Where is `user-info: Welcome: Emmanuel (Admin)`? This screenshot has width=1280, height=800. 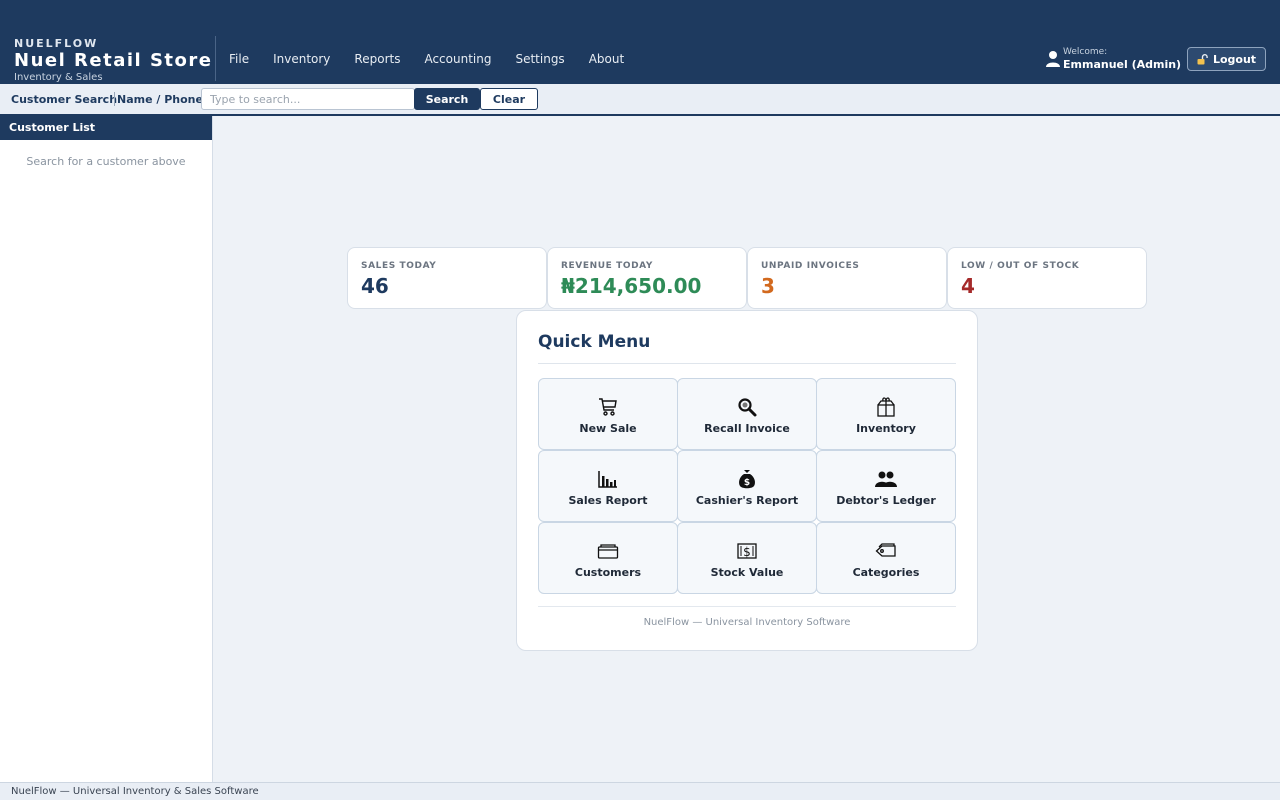
user-info: Welcome: Emmanuel (Admin) is located at coordinates (1113, 59).